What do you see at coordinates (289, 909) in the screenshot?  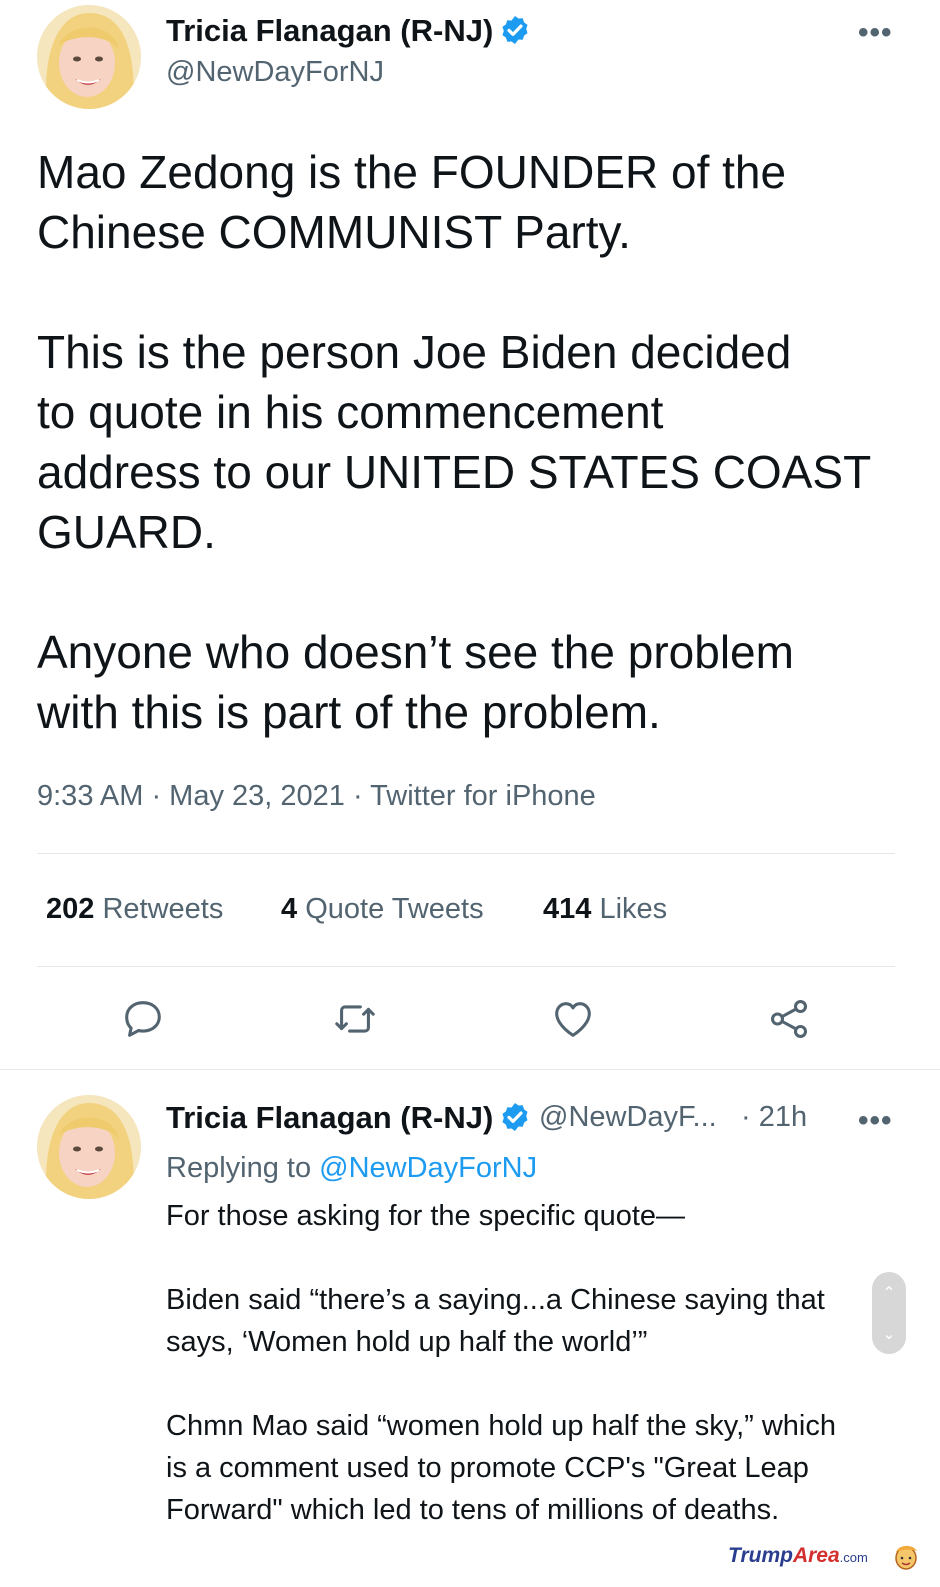 I see `quotes-count: 4` at bounding box center [289, 909].